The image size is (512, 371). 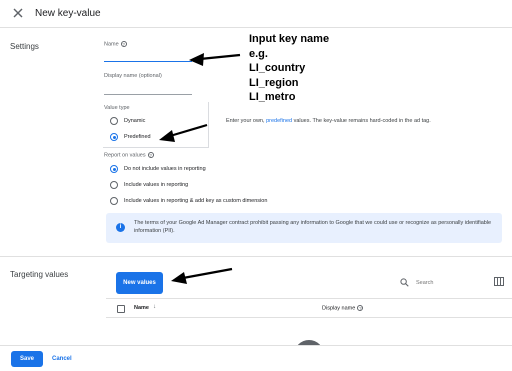 What do you see at coordinates (404, 282) in the screenshot?
I see `search-icon` at bounding box center [404, 282].